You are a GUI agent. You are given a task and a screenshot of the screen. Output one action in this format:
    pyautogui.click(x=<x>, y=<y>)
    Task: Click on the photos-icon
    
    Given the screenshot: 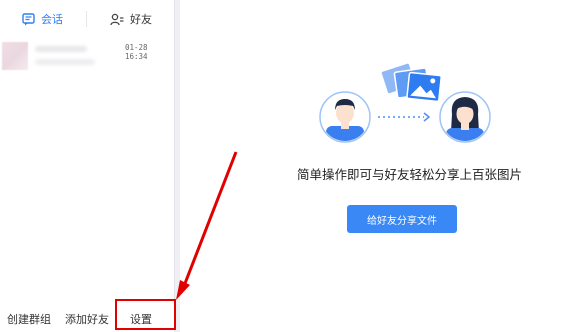 What is the action you would take?
    pyautogui.click(x=411, y=82)
    